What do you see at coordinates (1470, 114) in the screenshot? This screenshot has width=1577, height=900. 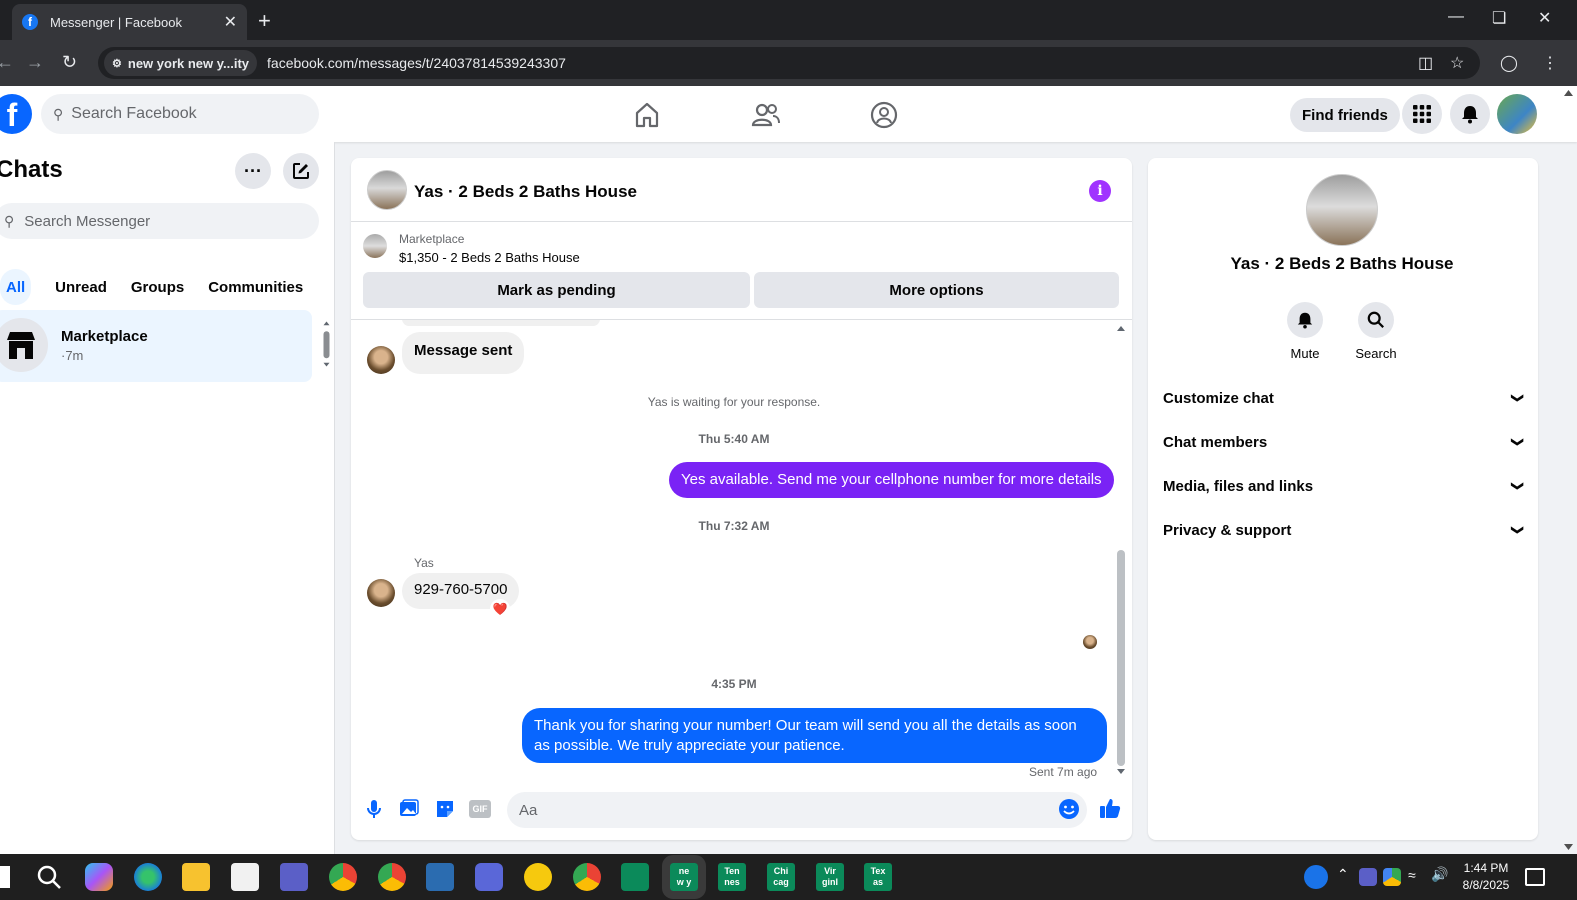 I see `notifications-button` at bounding box center [1470, 114].